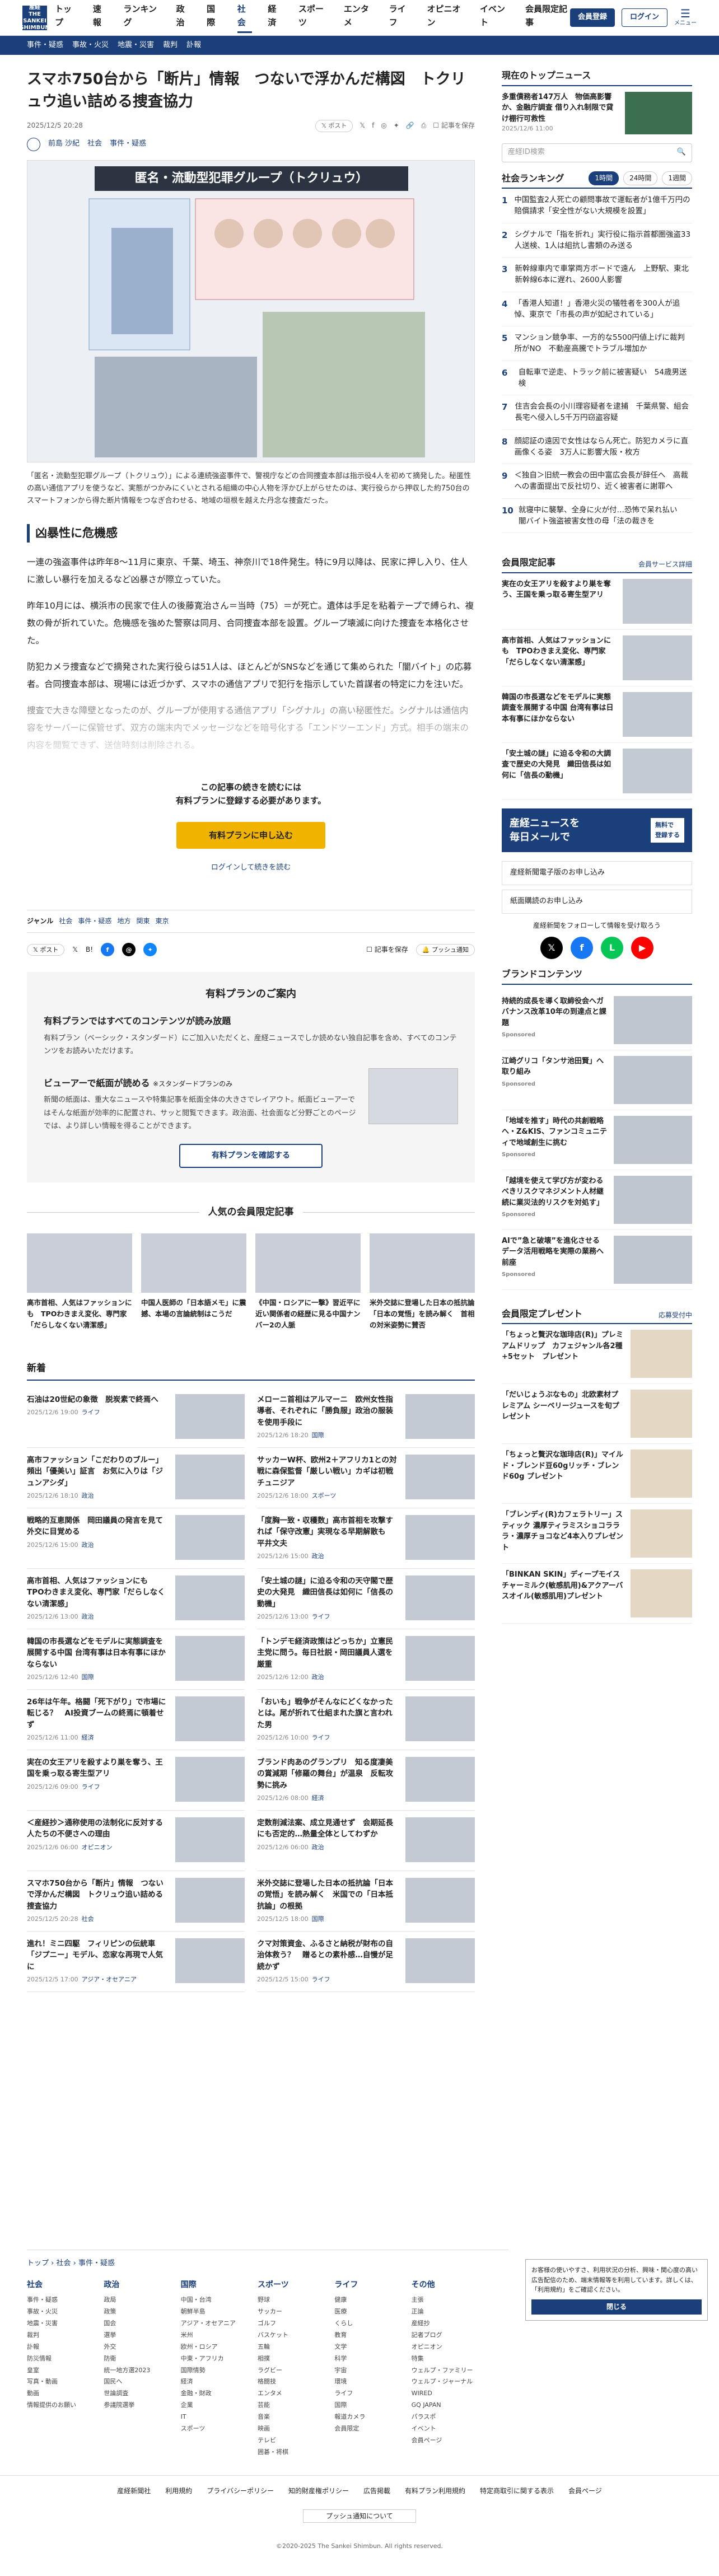 The width and height of the screenshot is (719, 2576). What do you see at coordinates (96, 2263) in the screenshot?
I see `crumb-item: 事件・疑惑` at bounding box center [96, 2263].